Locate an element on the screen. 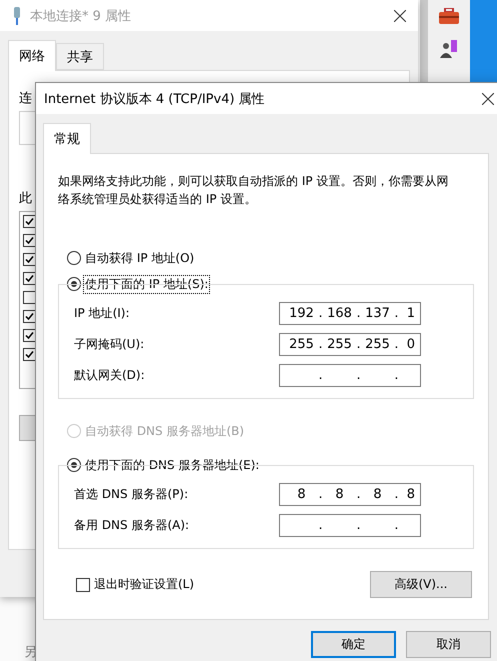 The width and height of the screenshot is (497, 661). network-cable-icon is located at coordinates (17, 15).